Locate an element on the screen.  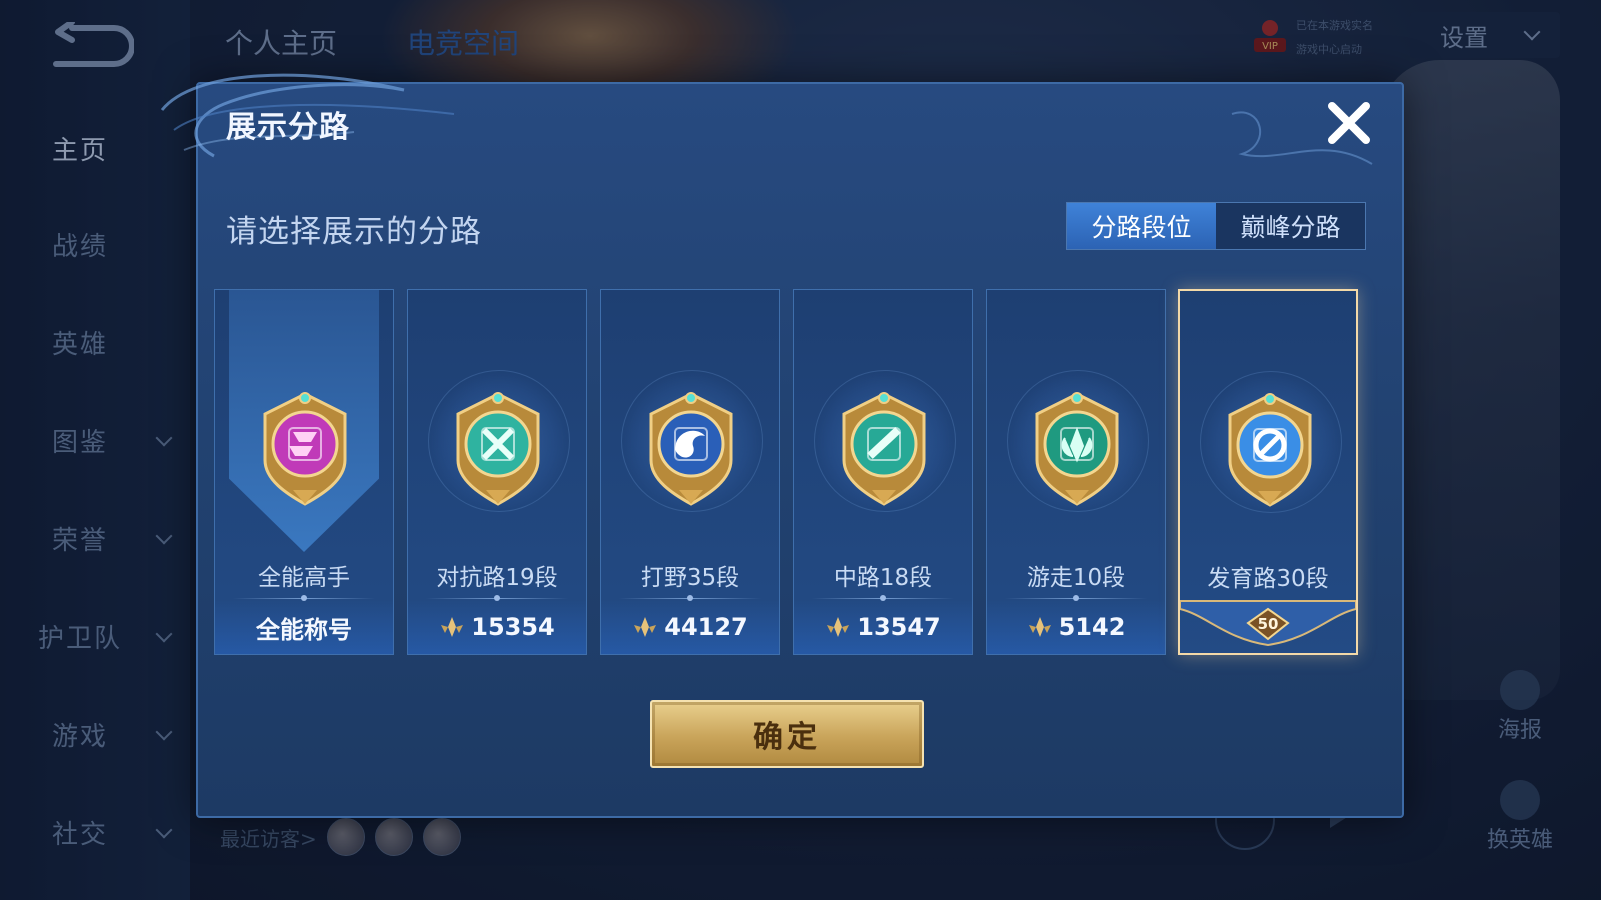
segment-control: 分路段位 巅峰分路 is located at coordinates (1216, 226).